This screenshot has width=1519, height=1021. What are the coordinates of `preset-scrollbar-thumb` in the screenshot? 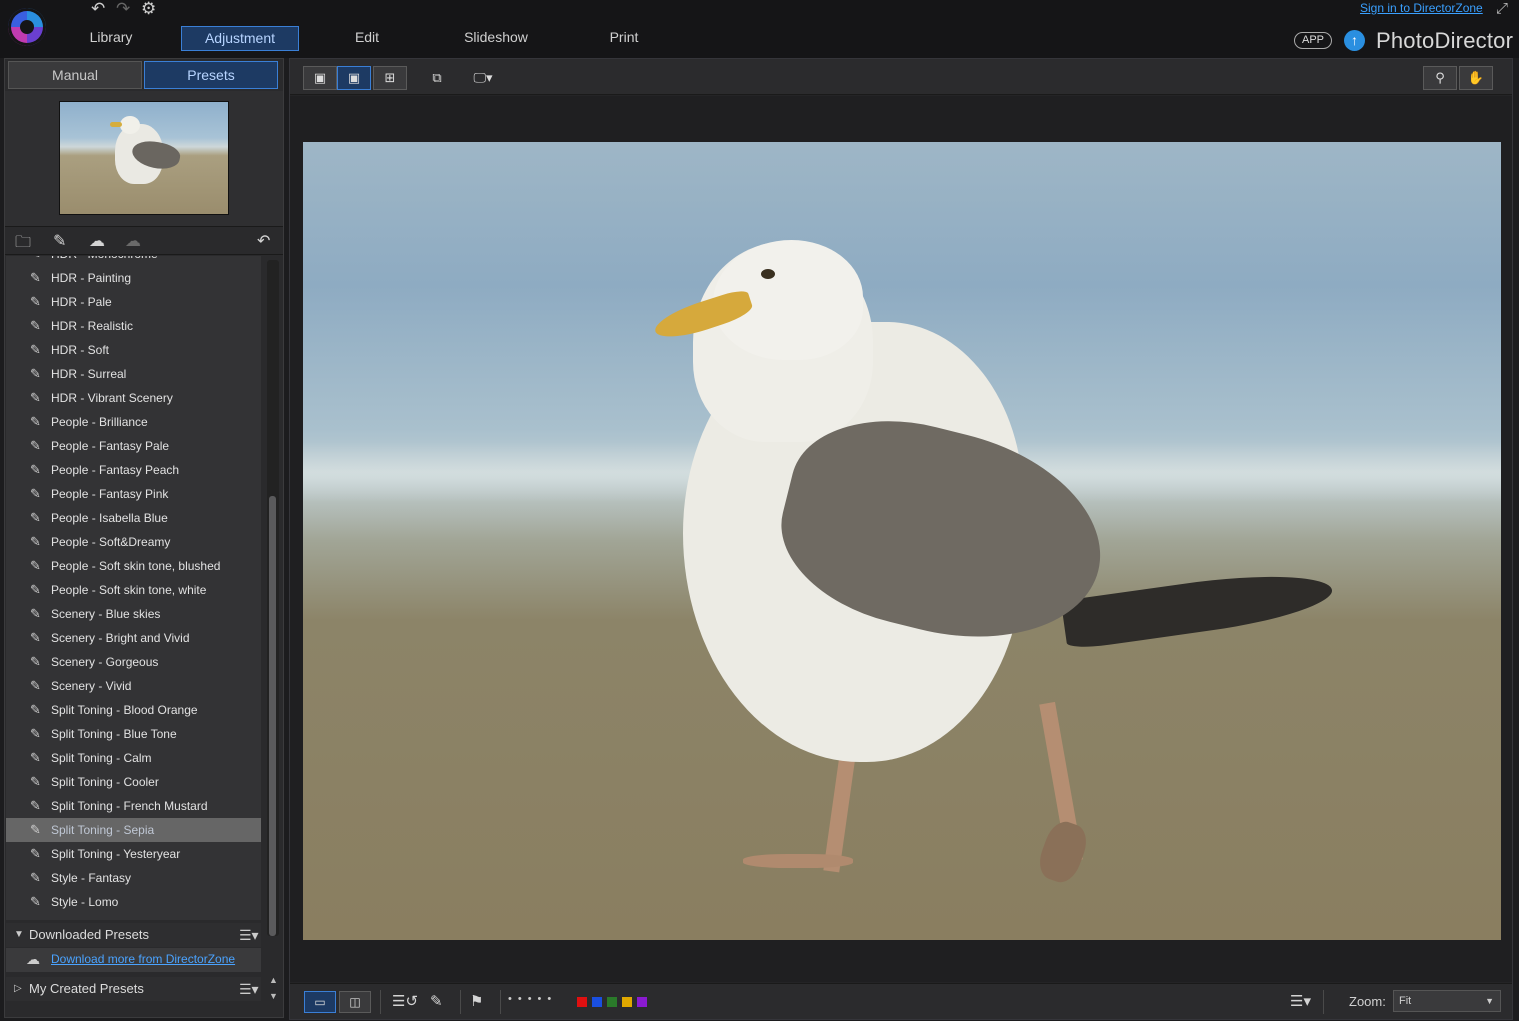 It's located at (272, 716).